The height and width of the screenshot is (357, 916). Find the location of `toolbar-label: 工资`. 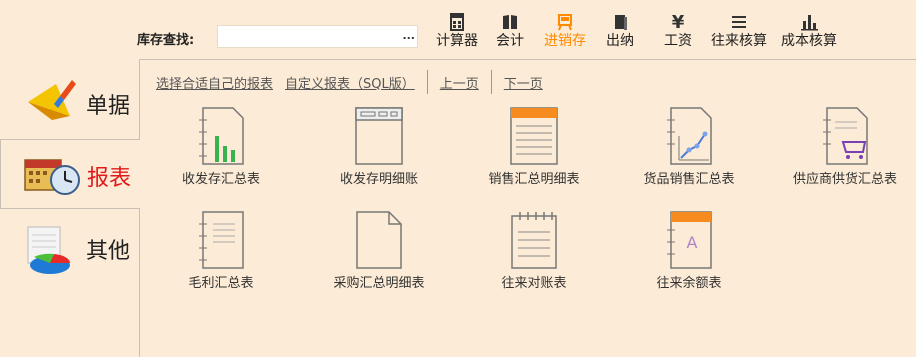

toolbar-label: 工资 is located at coordinates (678, 41).